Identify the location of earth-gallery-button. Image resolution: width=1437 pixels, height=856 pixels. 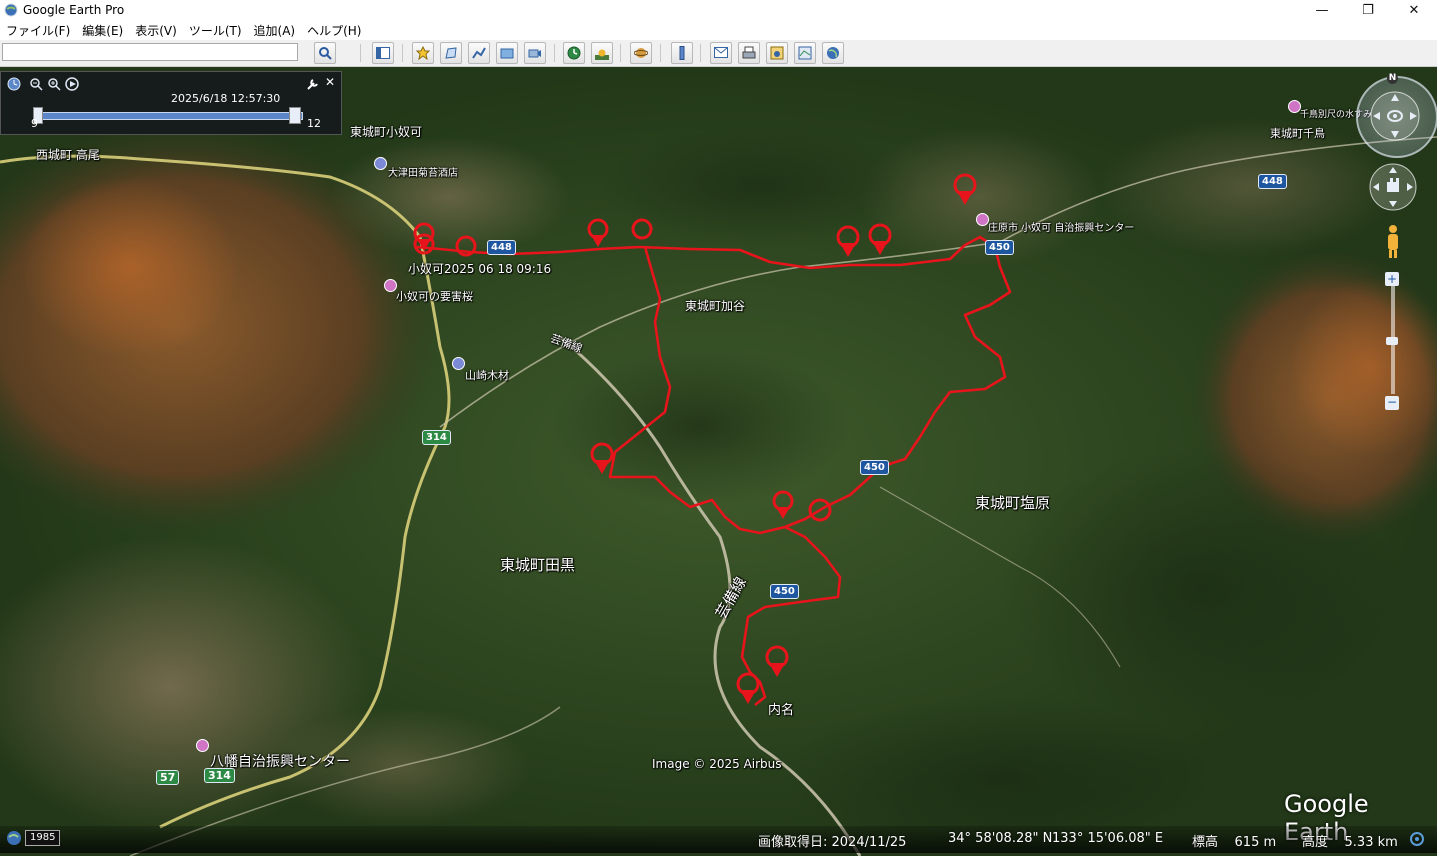
(833, 53).